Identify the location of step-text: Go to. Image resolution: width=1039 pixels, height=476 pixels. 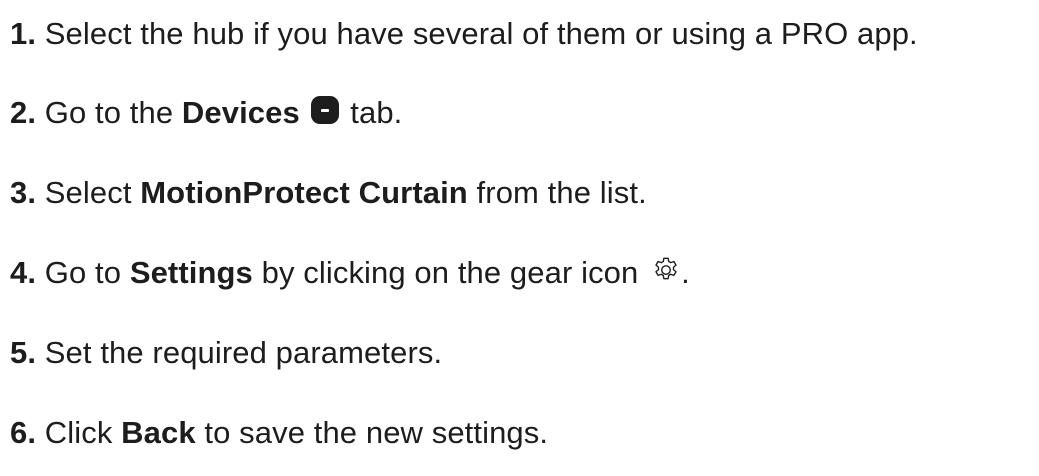
(83, 272).